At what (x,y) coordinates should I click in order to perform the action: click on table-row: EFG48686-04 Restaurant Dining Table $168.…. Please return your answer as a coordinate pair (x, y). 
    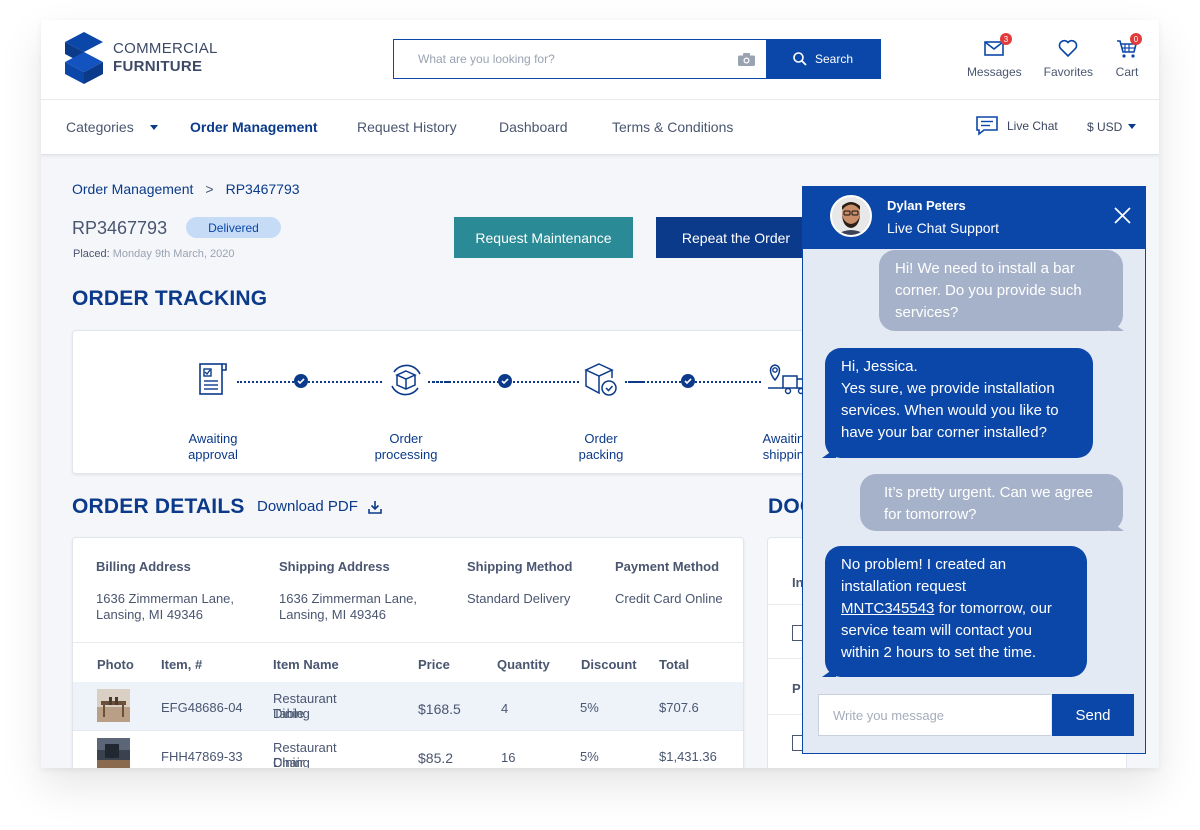
    Looking at the image, I should click on (408, 706).